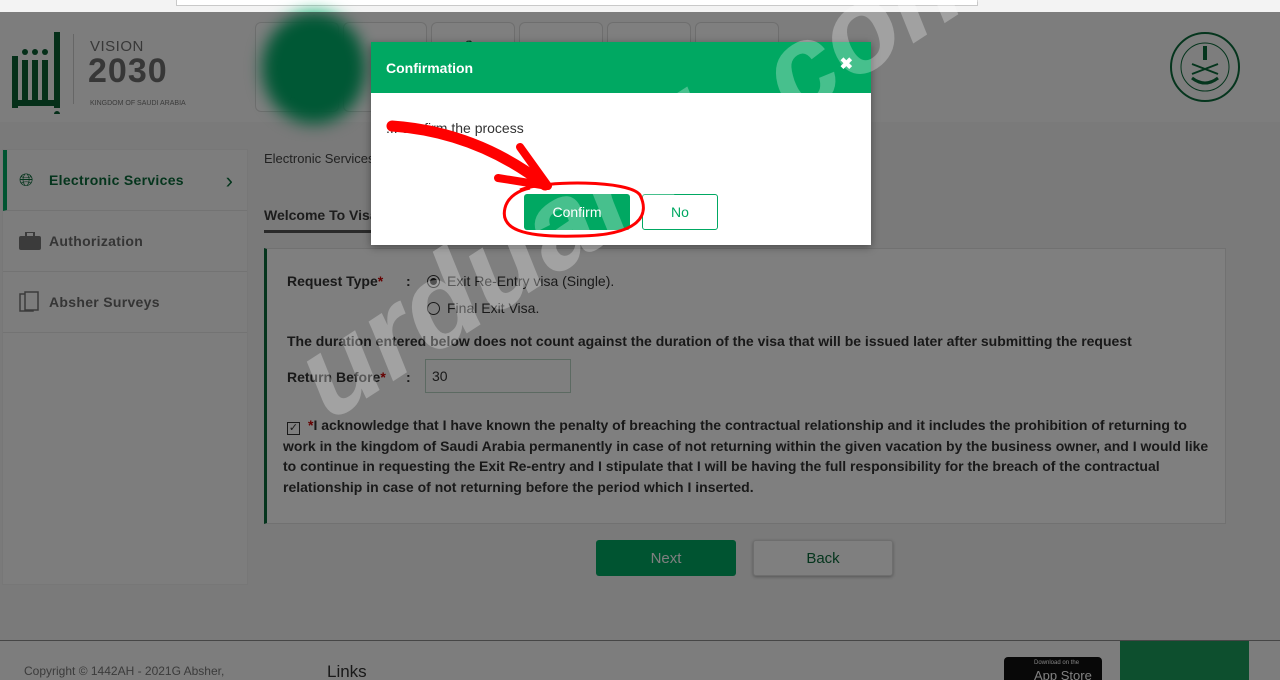 The width and height of the screenshot is (1280, 680). Describe the element at coordinates (577, 212) in the screenshot. I see `confirm-button: Confirm` at that location.